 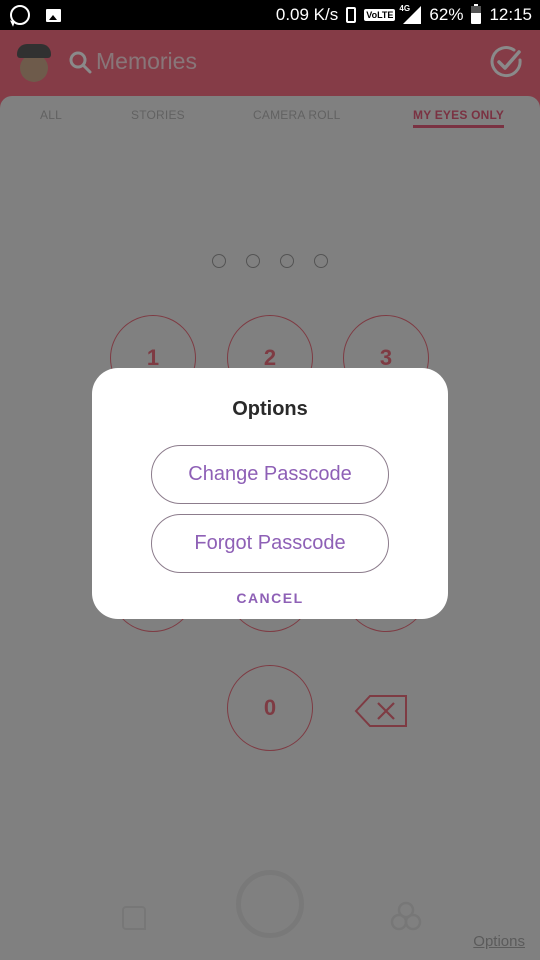 What do you see at coordinates (270, 15) in the screenshot?
I see `status-bar: 0.09 K/s VoLTE 4G 62% 12:15` at bounding box center [270, 15].